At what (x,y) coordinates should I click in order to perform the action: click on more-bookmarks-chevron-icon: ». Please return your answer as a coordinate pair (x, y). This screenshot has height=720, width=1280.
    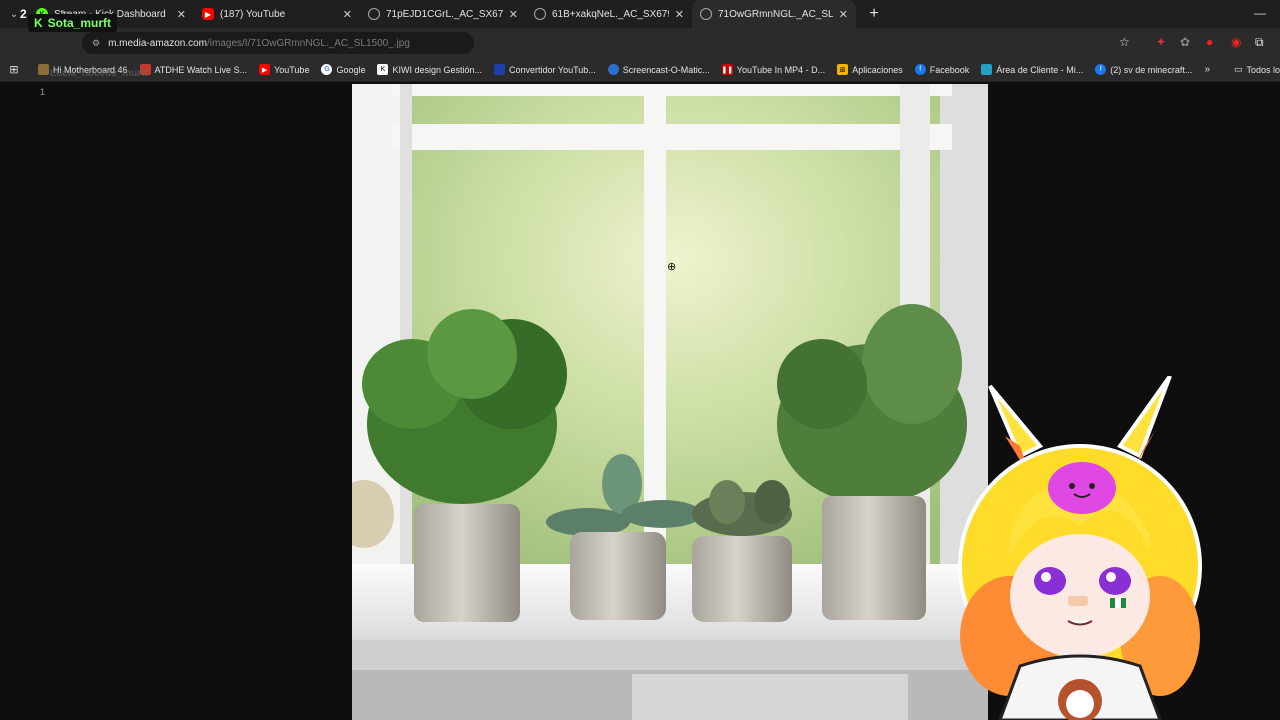
    Looking at the image, I should click on (1207, 69).